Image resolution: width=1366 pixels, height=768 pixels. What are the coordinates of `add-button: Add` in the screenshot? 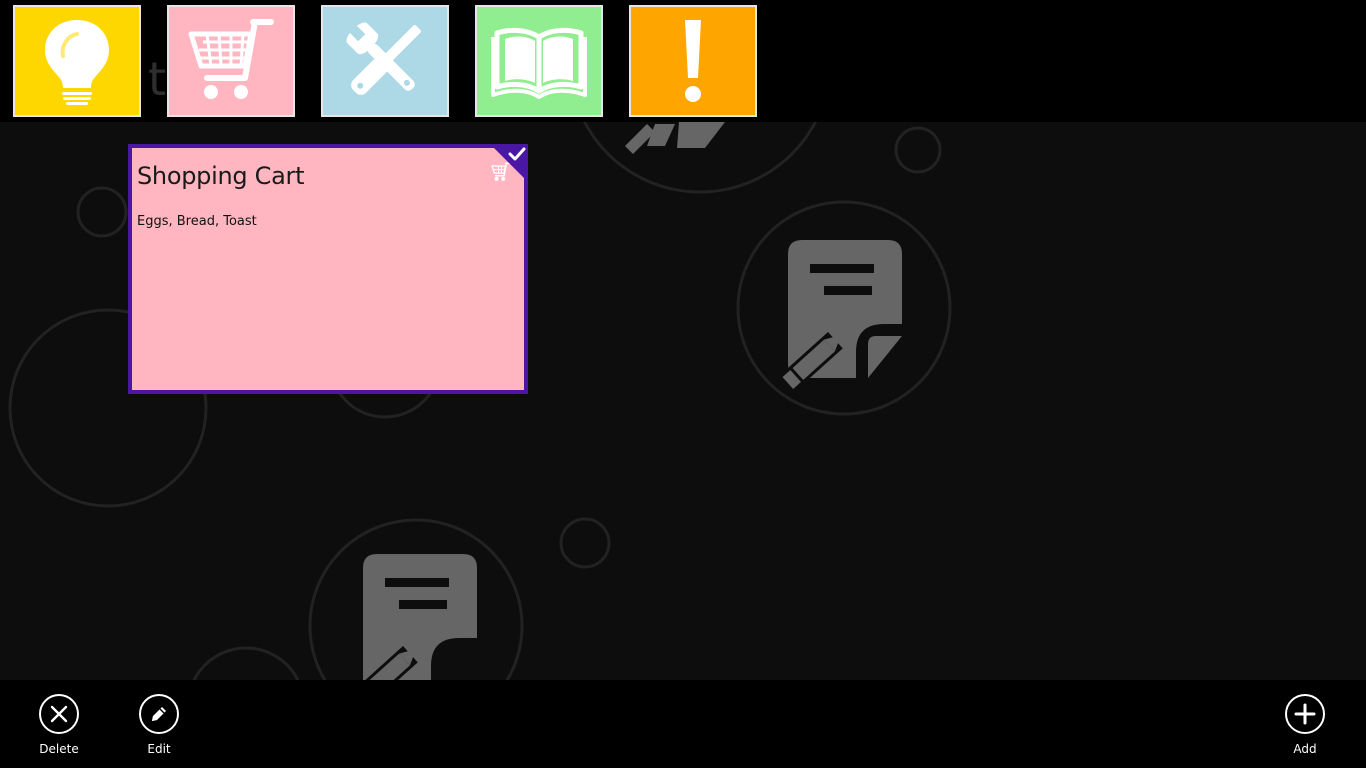 It's located at (1305, 729).